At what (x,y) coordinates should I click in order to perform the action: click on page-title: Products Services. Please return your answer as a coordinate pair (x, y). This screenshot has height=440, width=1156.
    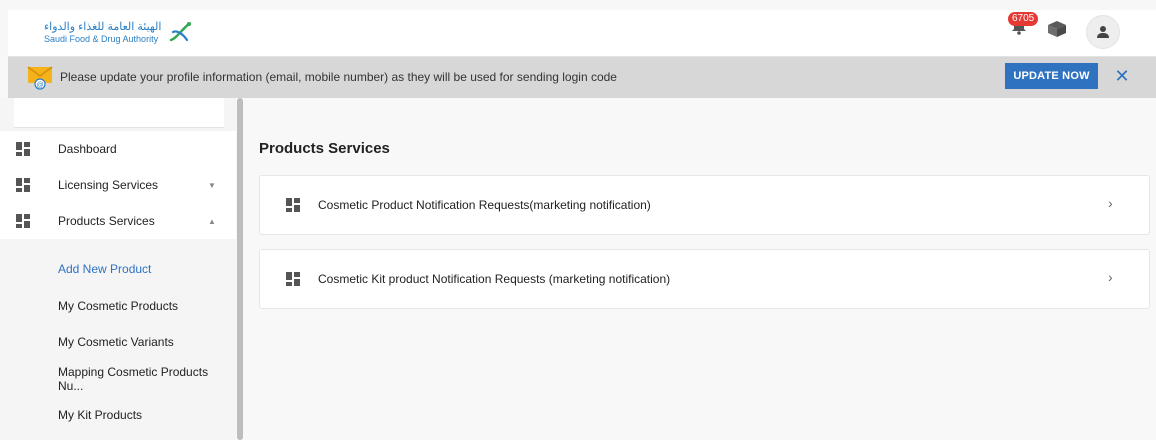
    Looking at the image, I should click on (324, 148).